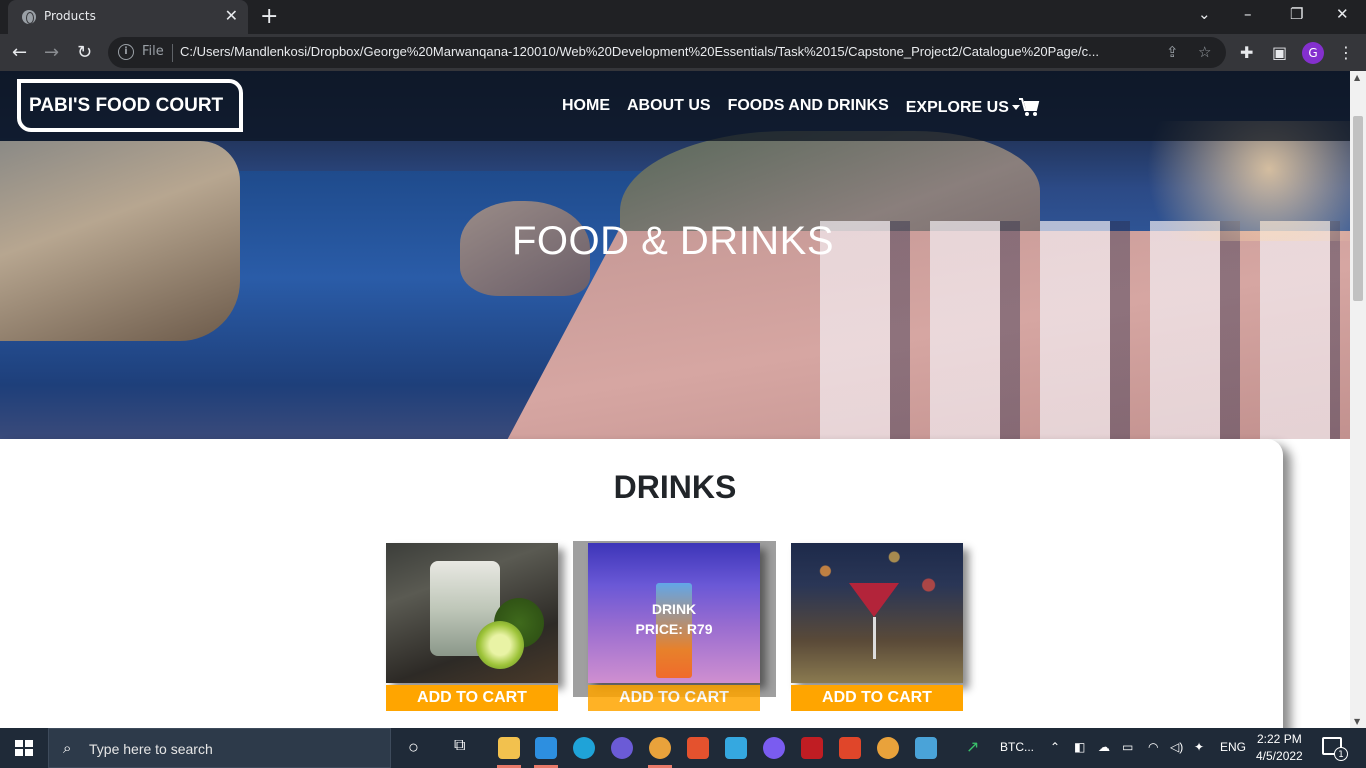  What do you see at coordinates (67, 748) in the screenshot?
I see `search-icon: ⌕` at bounding box center [67, 748].